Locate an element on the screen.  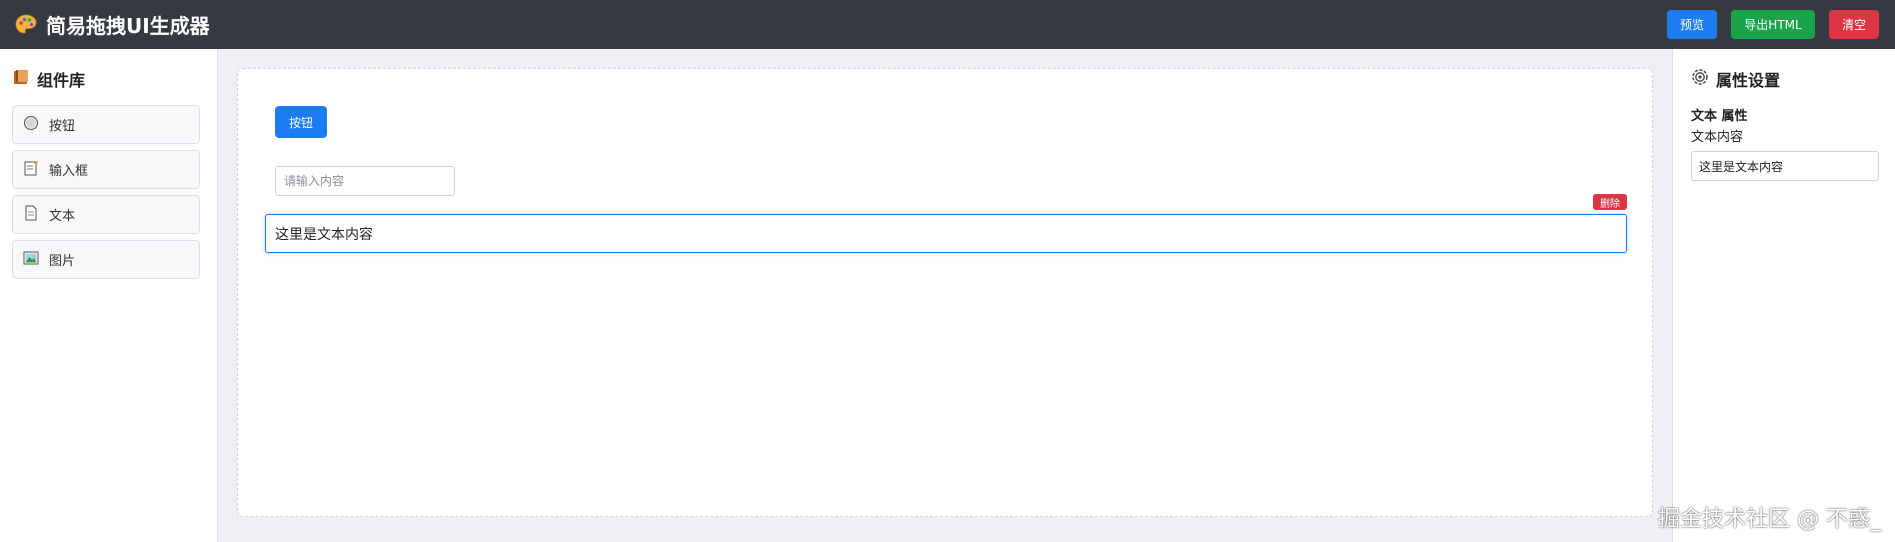
component-library-title: 组件库 is located at coordinates (108, 79).